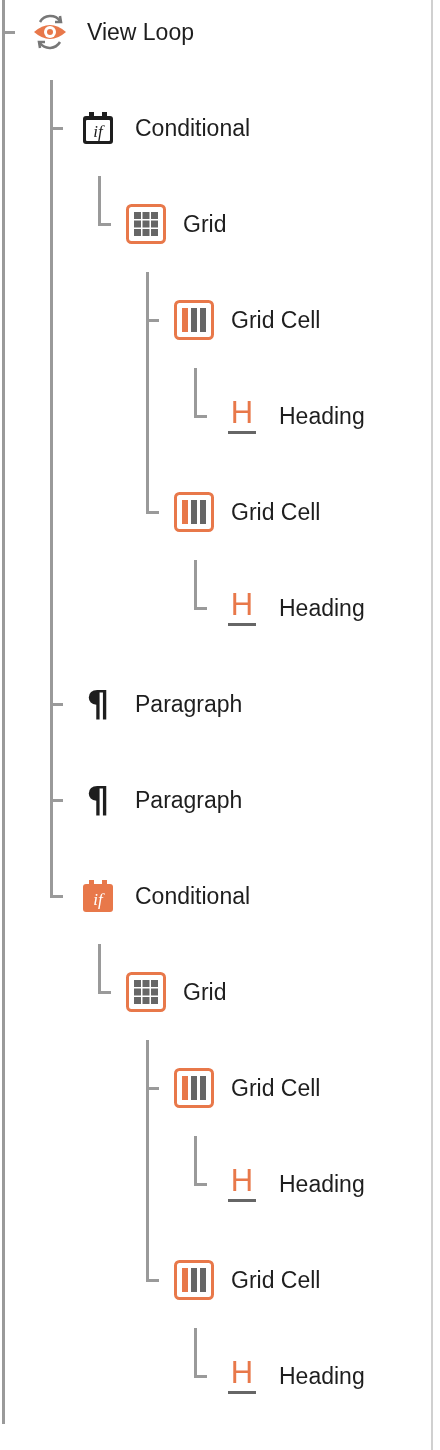  What do you see at coordinates (140, 32) in the screenshot?
I see `block-label: View Loop` at bounding box center [140, 32].